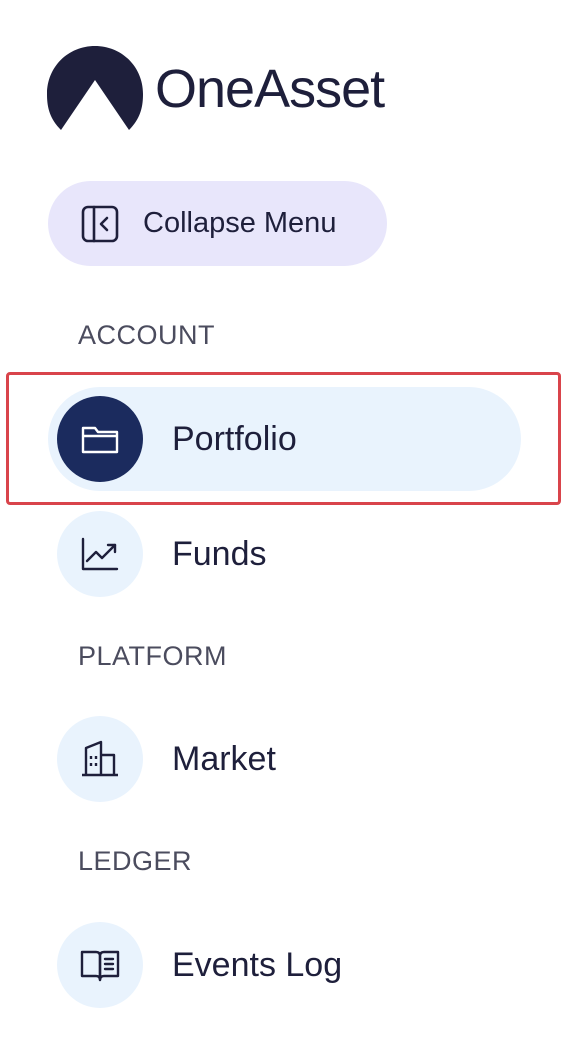  I want to click on folder-icon, so click(100, 440).